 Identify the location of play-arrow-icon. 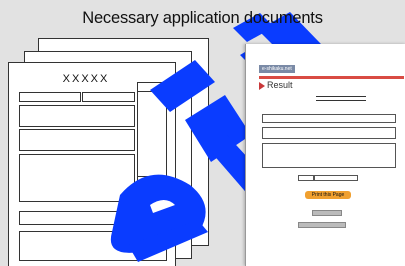
(262, 85).